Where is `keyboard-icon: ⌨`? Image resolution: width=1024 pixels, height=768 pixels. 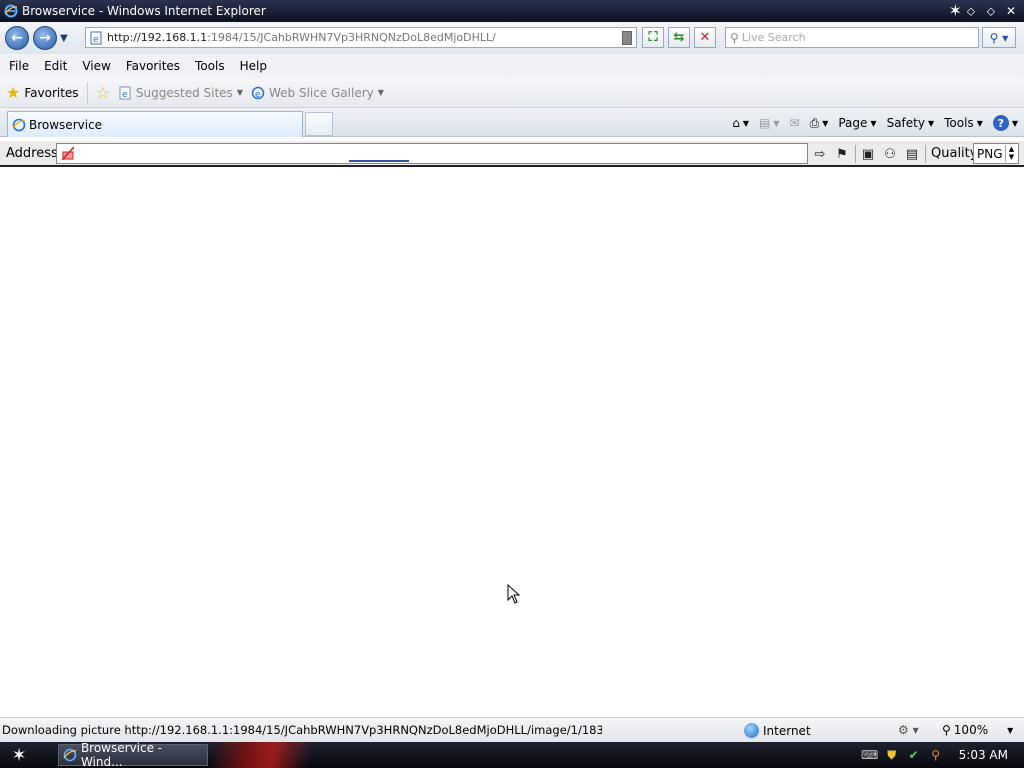 keyboard-icon: ⌨ is located at coordinates (869, 755).